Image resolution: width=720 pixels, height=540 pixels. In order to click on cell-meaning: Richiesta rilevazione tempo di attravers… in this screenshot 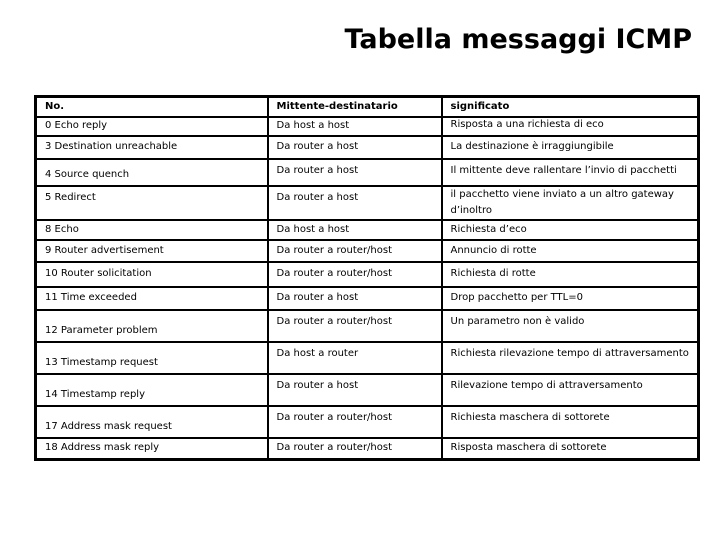, I will do `click(570, 357)`.